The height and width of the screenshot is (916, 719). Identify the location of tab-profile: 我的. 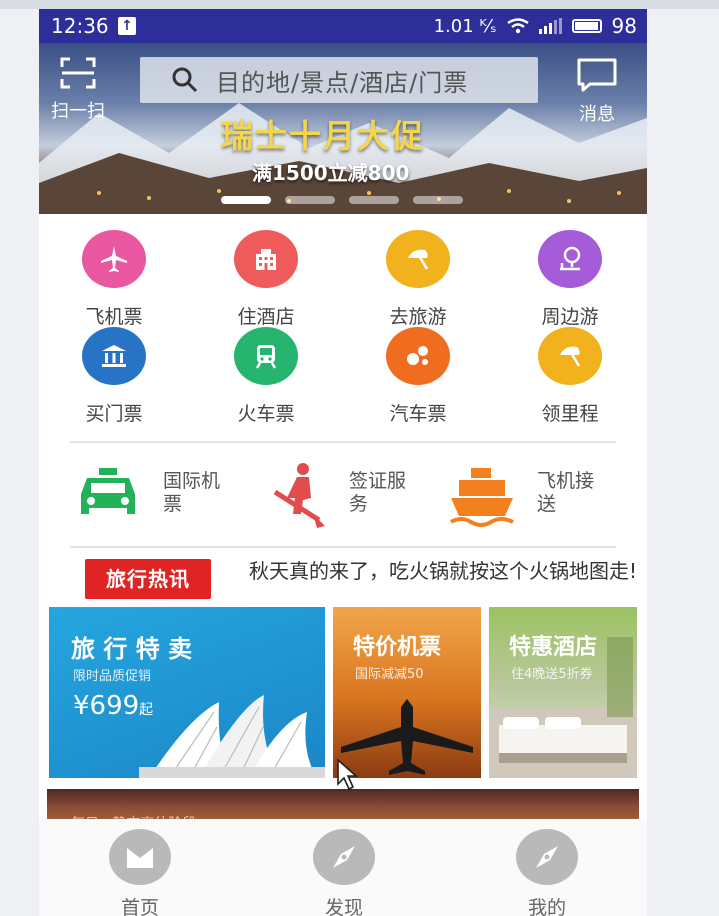
(547, 872).